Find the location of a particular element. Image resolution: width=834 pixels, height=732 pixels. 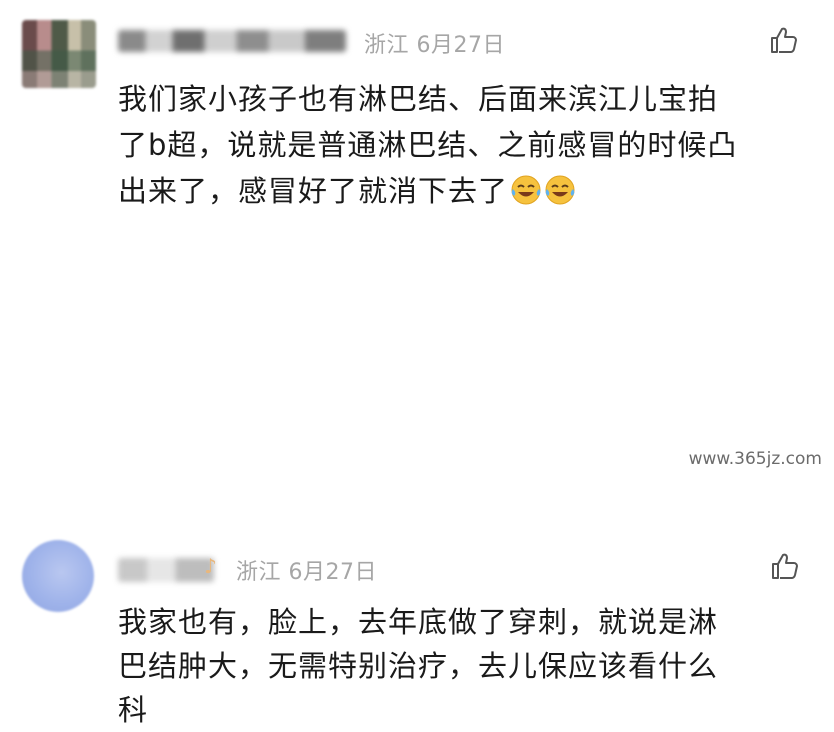

comment-line: 巴结肿大，无需特别治疗，去儿保应该看什么 is located at coordinates (418, 666).